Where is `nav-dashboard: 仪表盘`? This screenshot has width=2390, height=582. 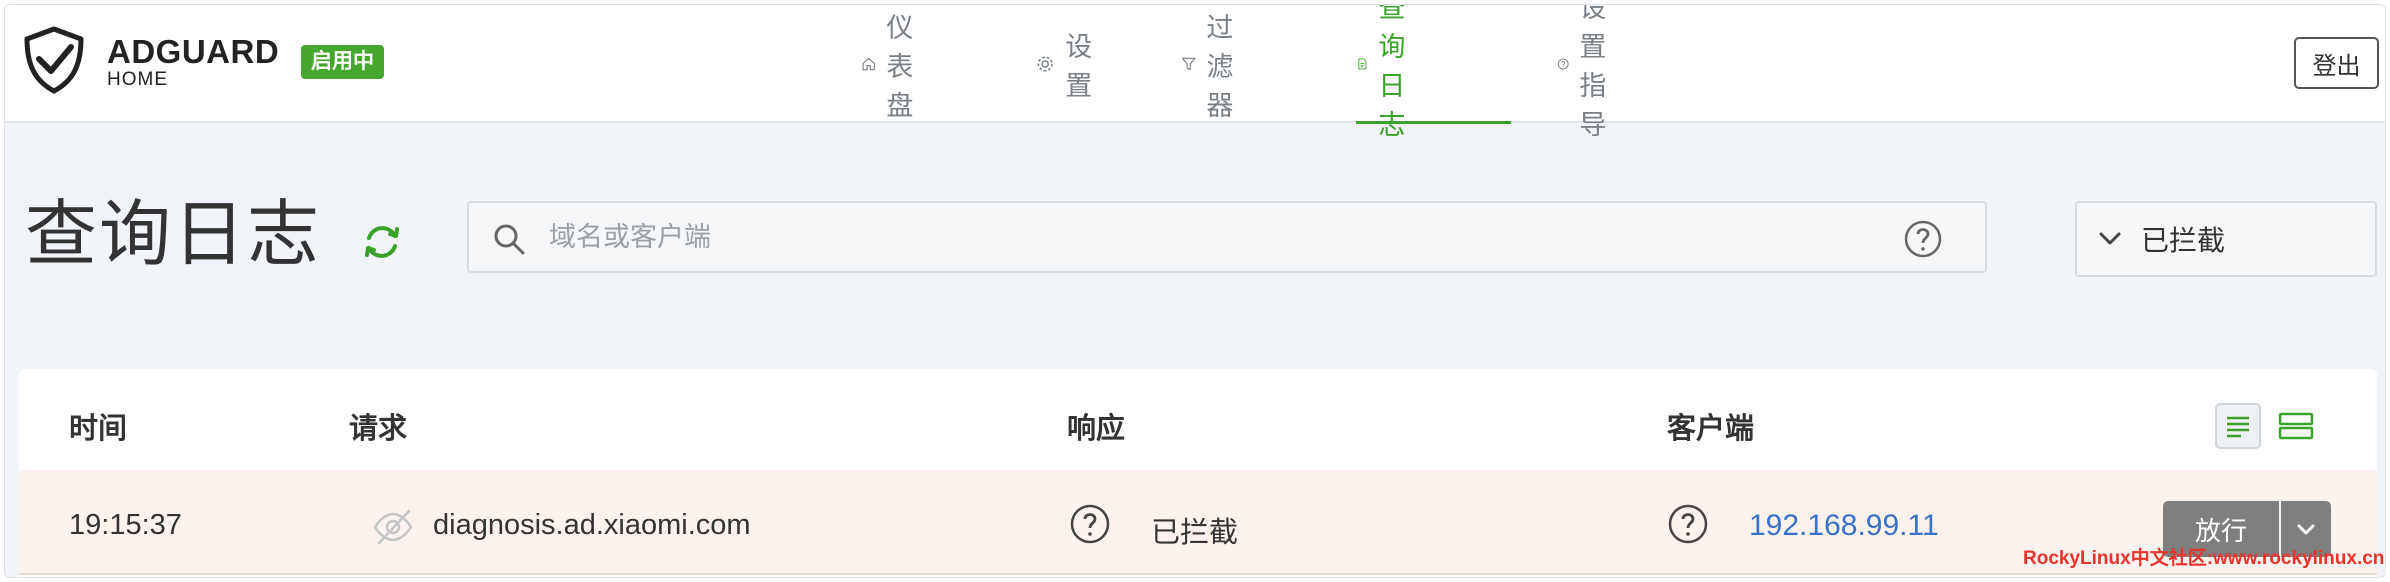 nav-dashboard: 仪表盘 is located at coordinates (894, 64).